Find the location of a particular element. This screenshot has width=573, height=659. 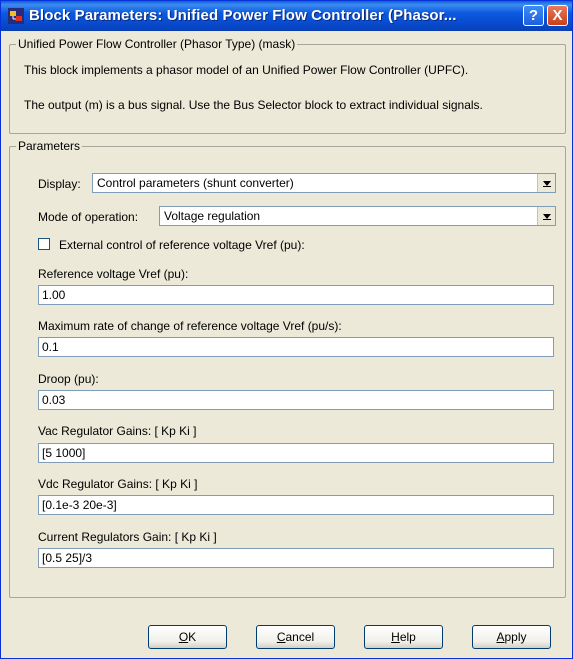

ok-label-rest: K is located at coordinates (192, 637).